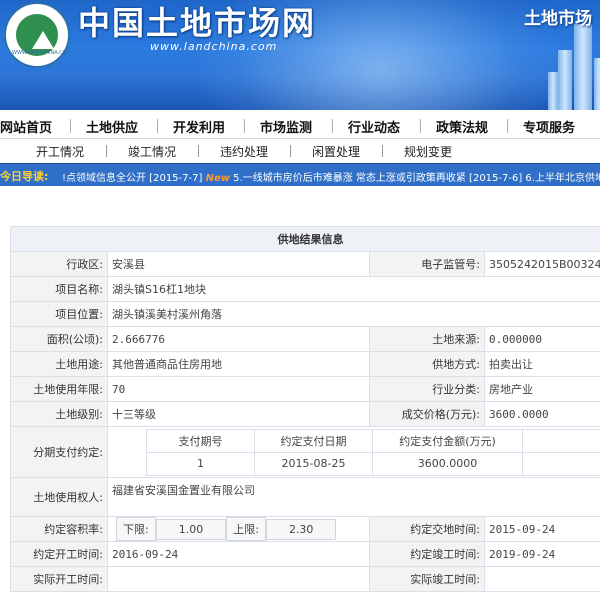 This screenshot has height=592, width=600. I want to click on site-title: 中国土地市场网, so click(197, 22).